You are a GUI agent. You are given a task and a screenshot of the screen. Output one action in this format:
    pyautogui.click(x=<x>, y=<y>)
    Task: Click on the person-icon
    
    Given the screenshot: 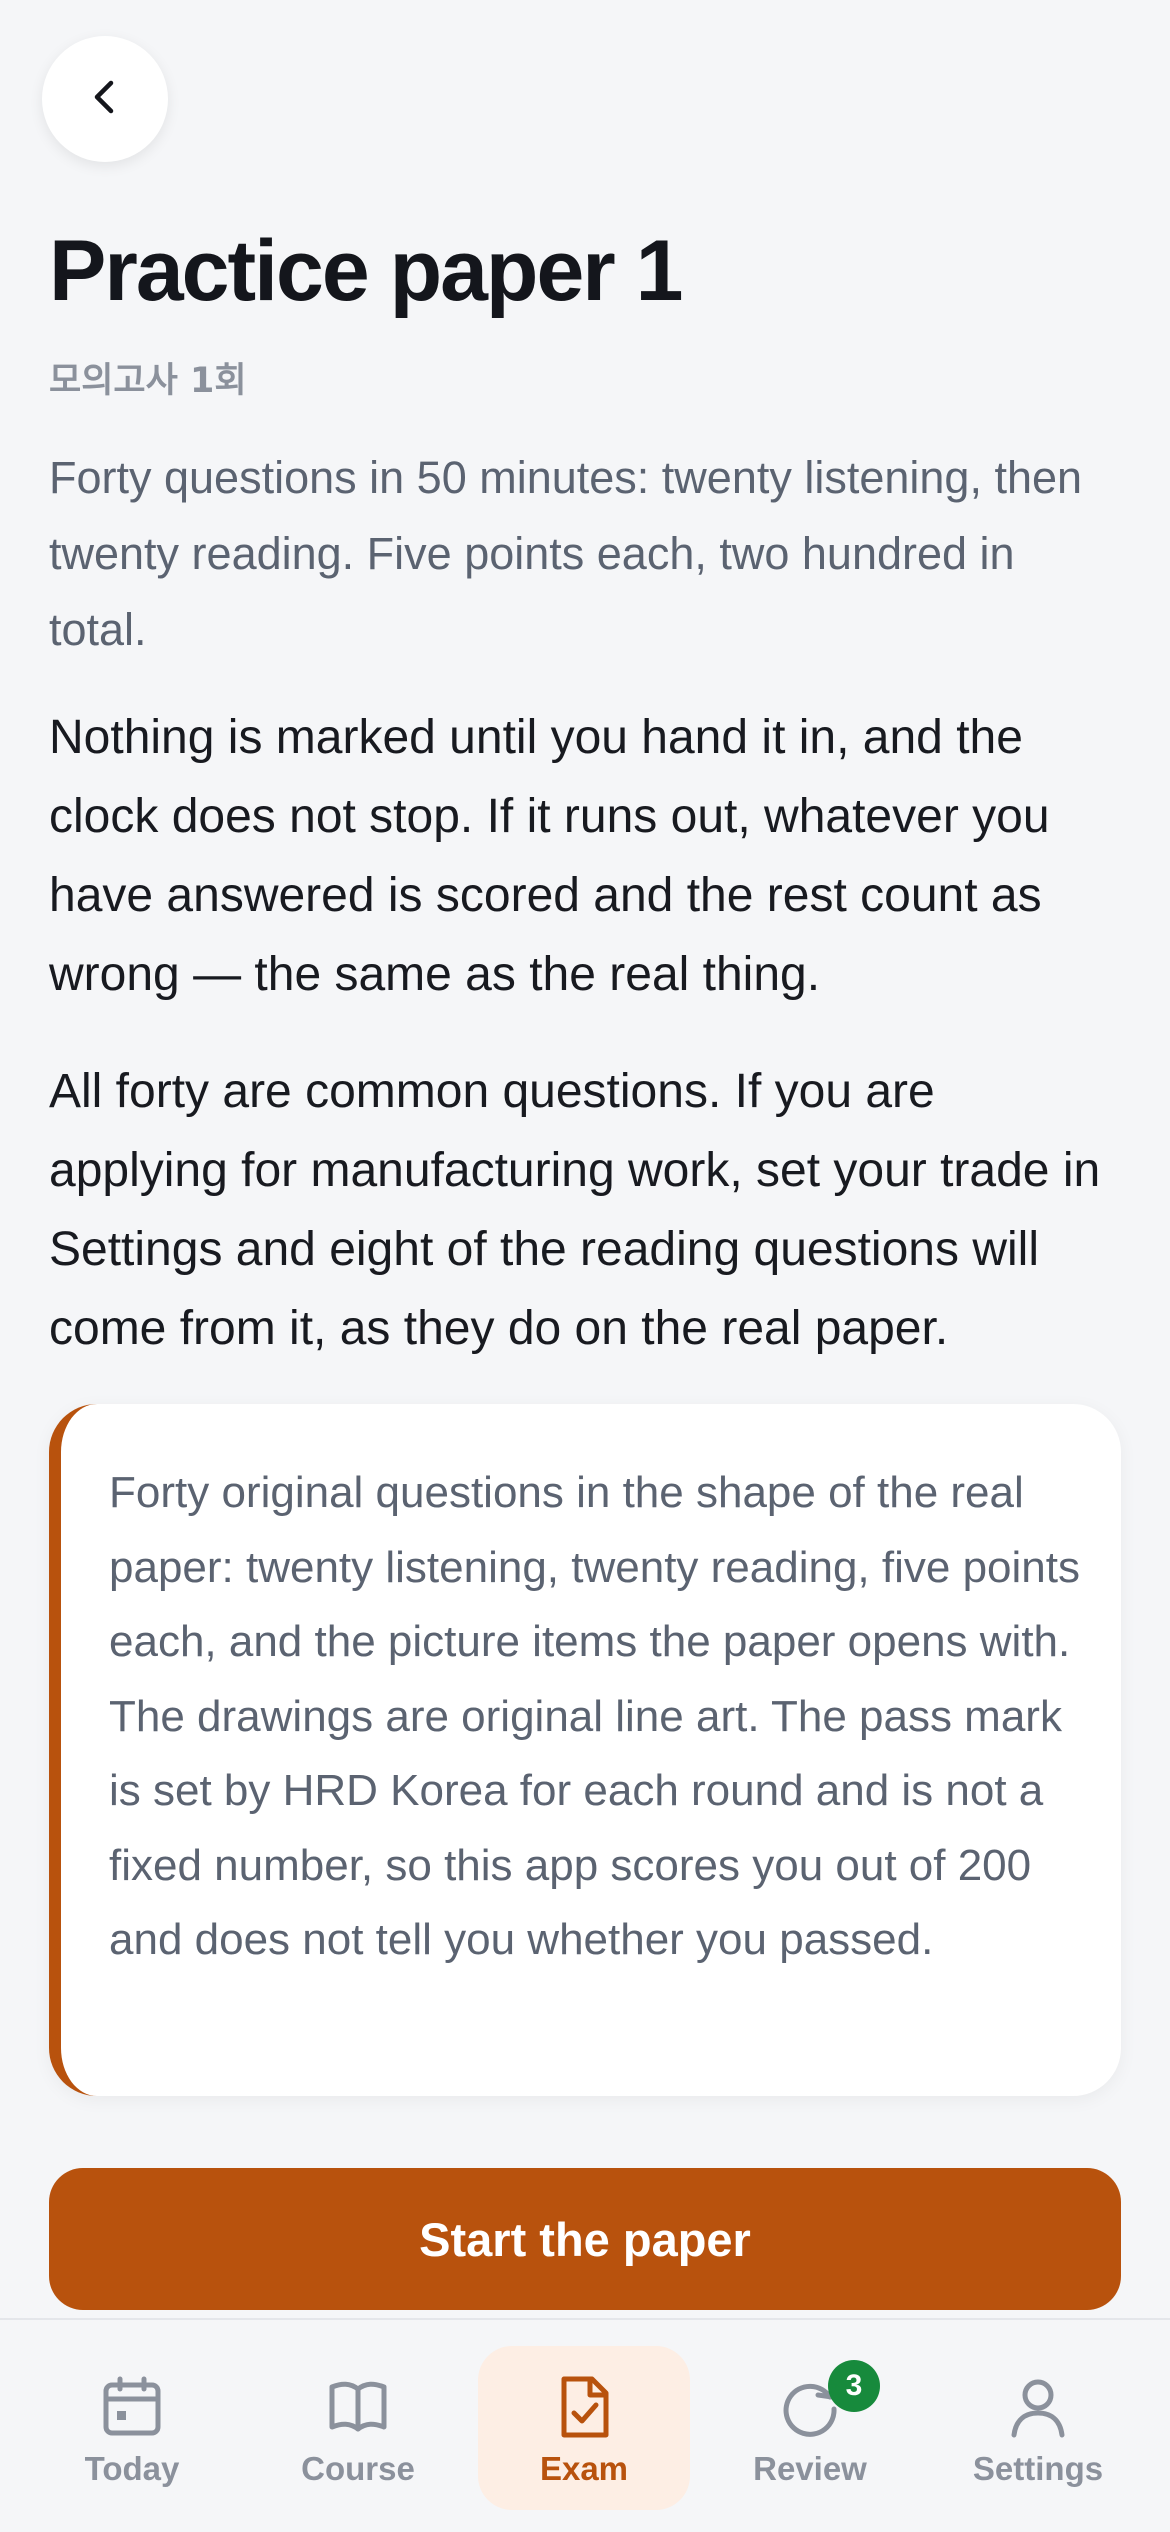 What is the action you would take?
    pyautogui.click(x=1038, y=2407)
    